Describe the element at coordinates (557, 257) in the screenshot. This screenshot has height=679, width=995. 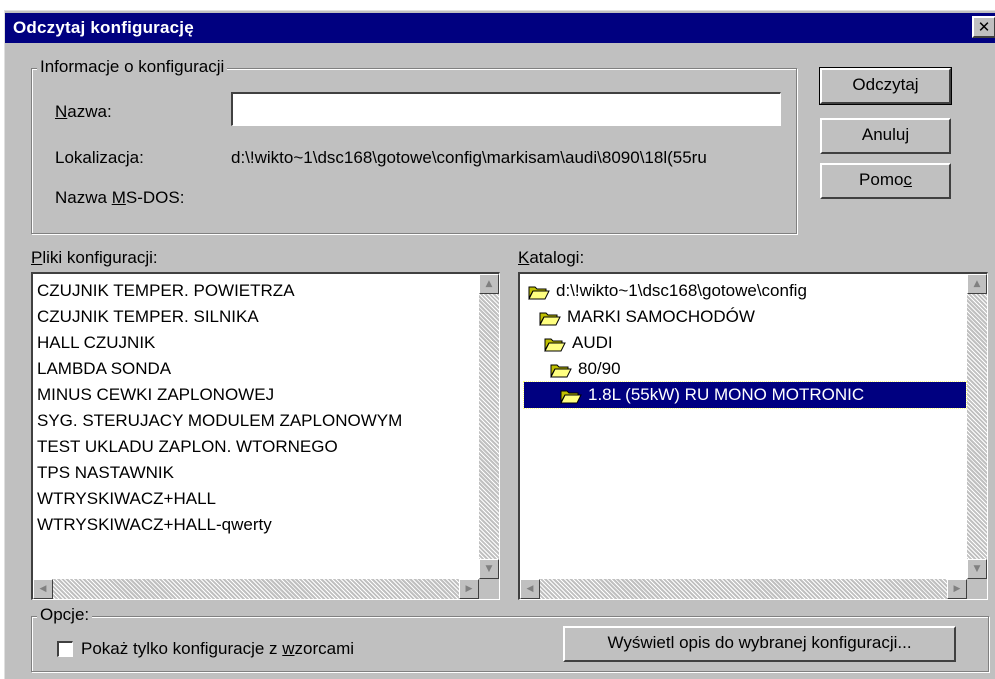
I see `directories-label-text: atalogi:` at that location.